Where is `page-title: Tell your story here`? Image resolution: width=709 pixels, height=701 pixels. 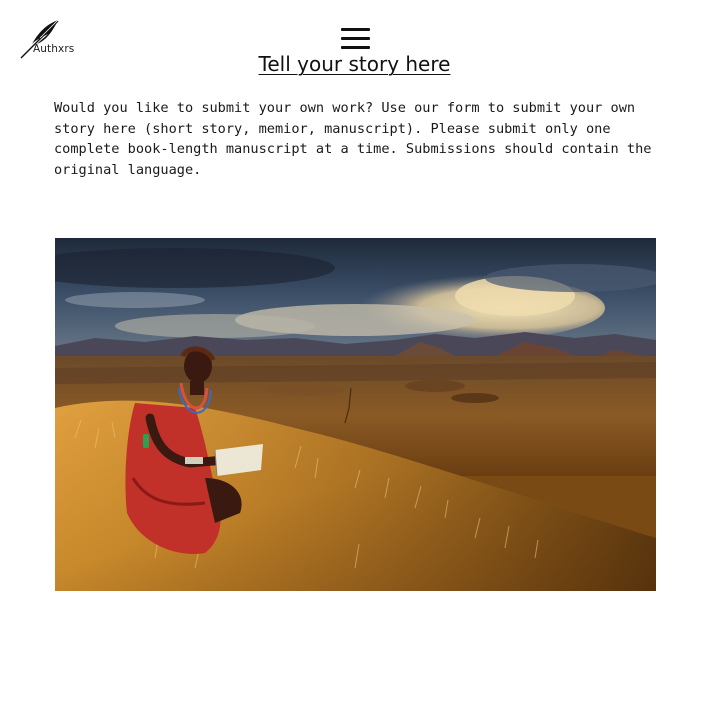 page-title: Tell your story here is located at coordinates (354, 64).